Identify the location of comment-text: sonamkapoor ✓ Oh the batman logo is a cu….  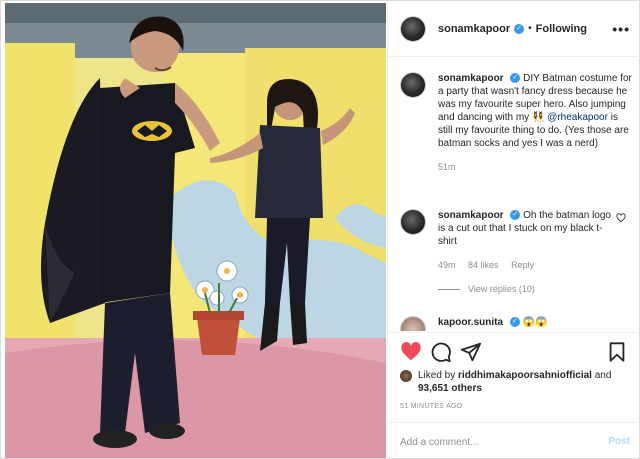
(535, 228).